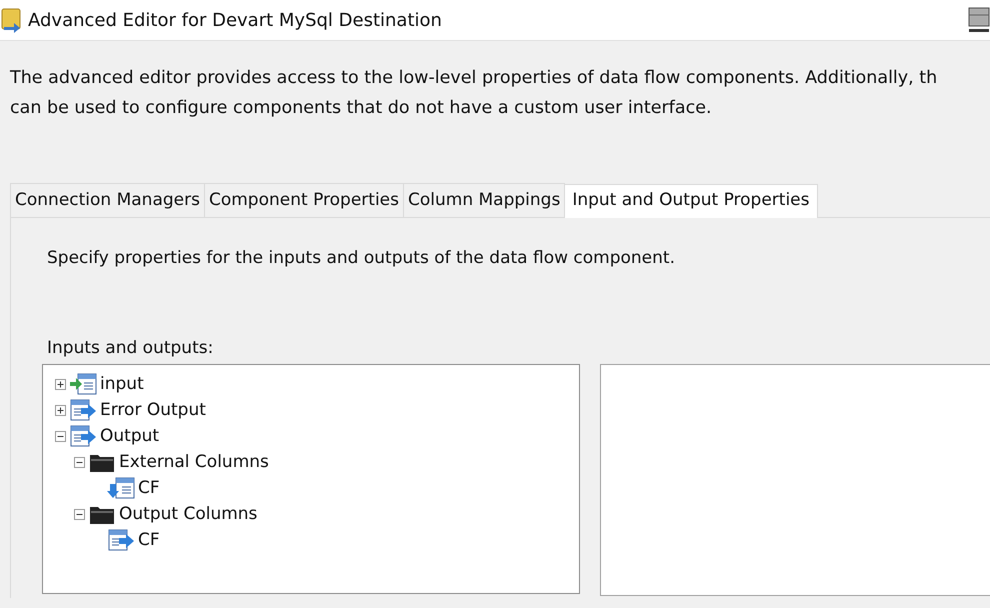  What do you see at coordinates (122, 384) in the screenshot?
I see `tree-item: input` at bounding box center [122, 384].